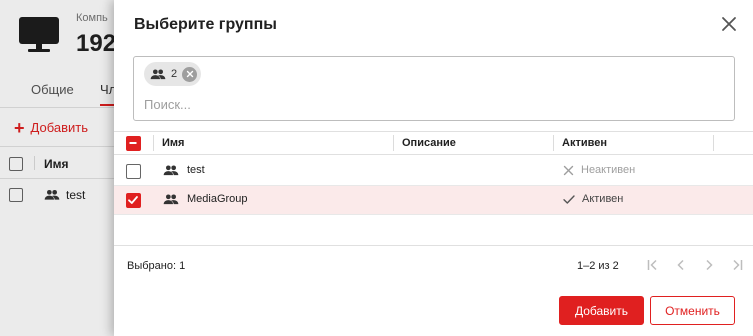 Image resolution: width=753 pixels, height=336 pixels. I want to click on chip-label: 2, so click(174, 74).